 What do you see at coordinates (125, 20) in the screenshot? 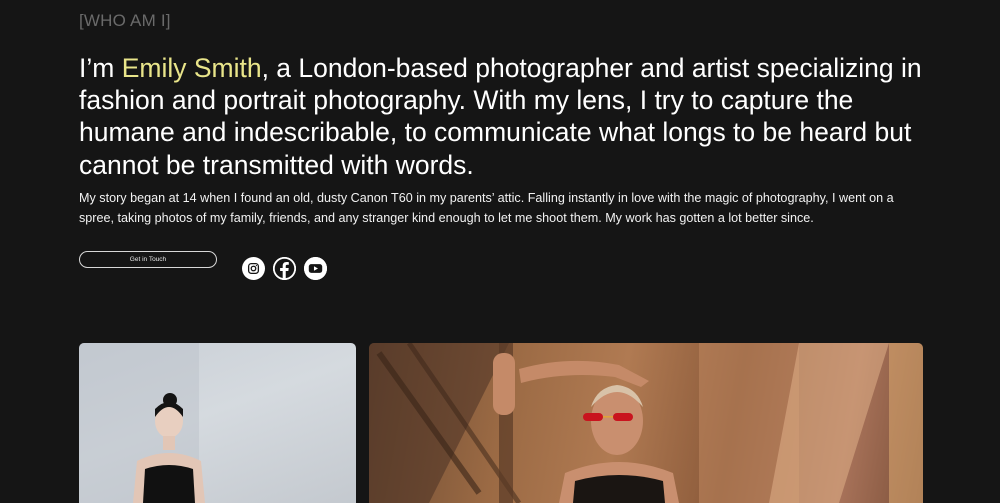
I see `section-label: [WHO AM I]` at bounding box center [125, 20].